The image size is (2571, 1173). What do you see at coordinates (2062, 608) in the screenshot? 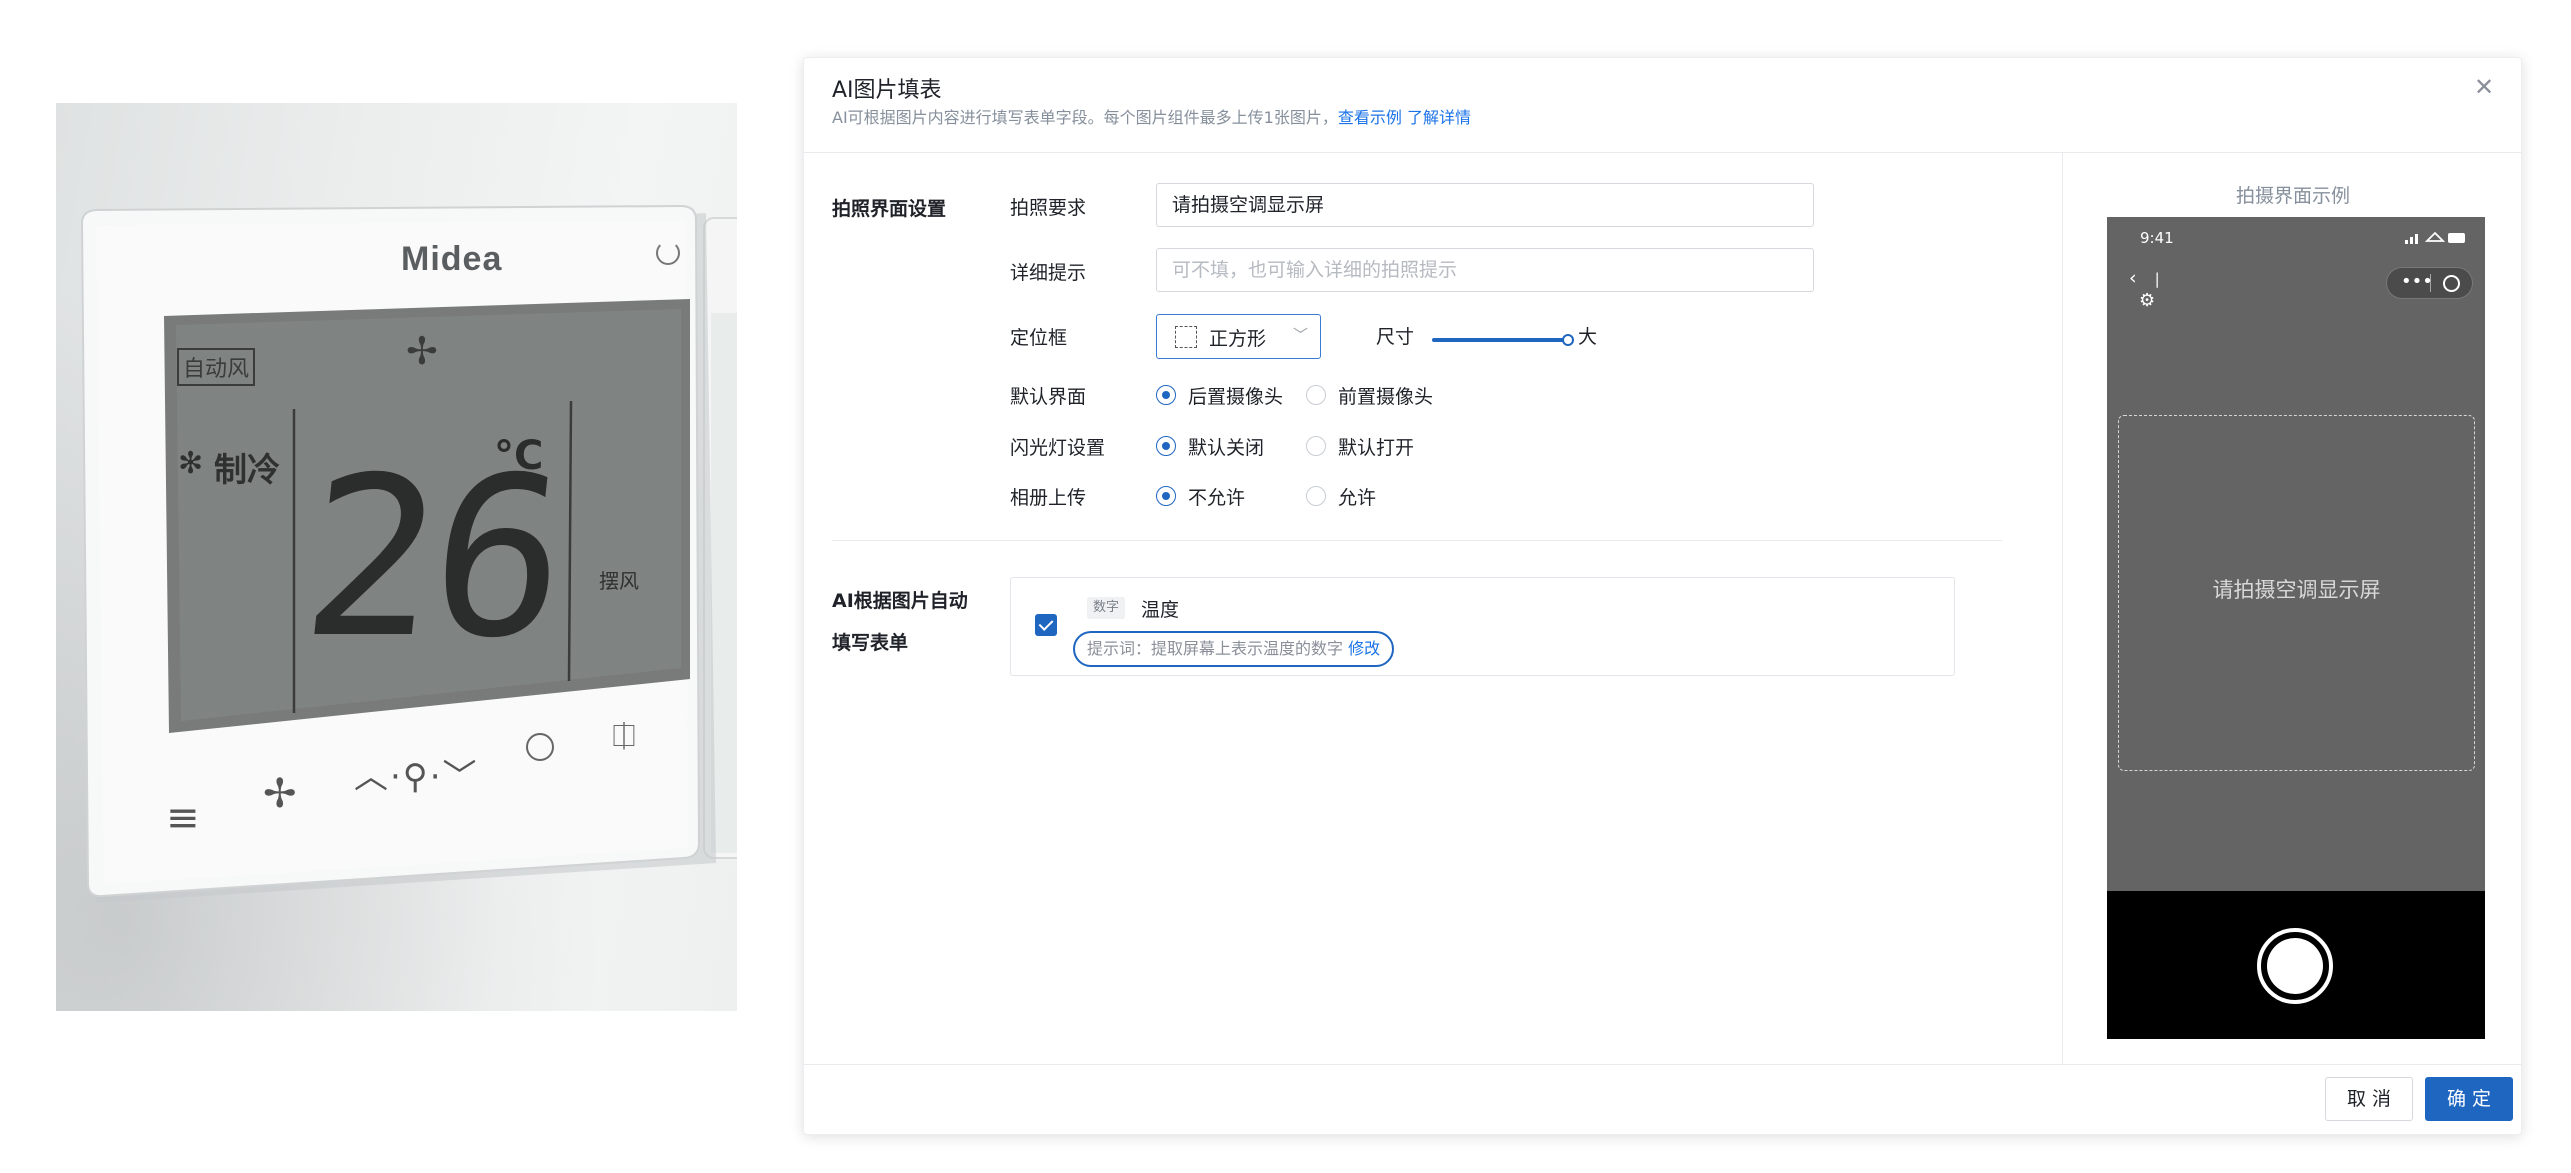
I see `preview-divider` at bounding box center [2062, 608].